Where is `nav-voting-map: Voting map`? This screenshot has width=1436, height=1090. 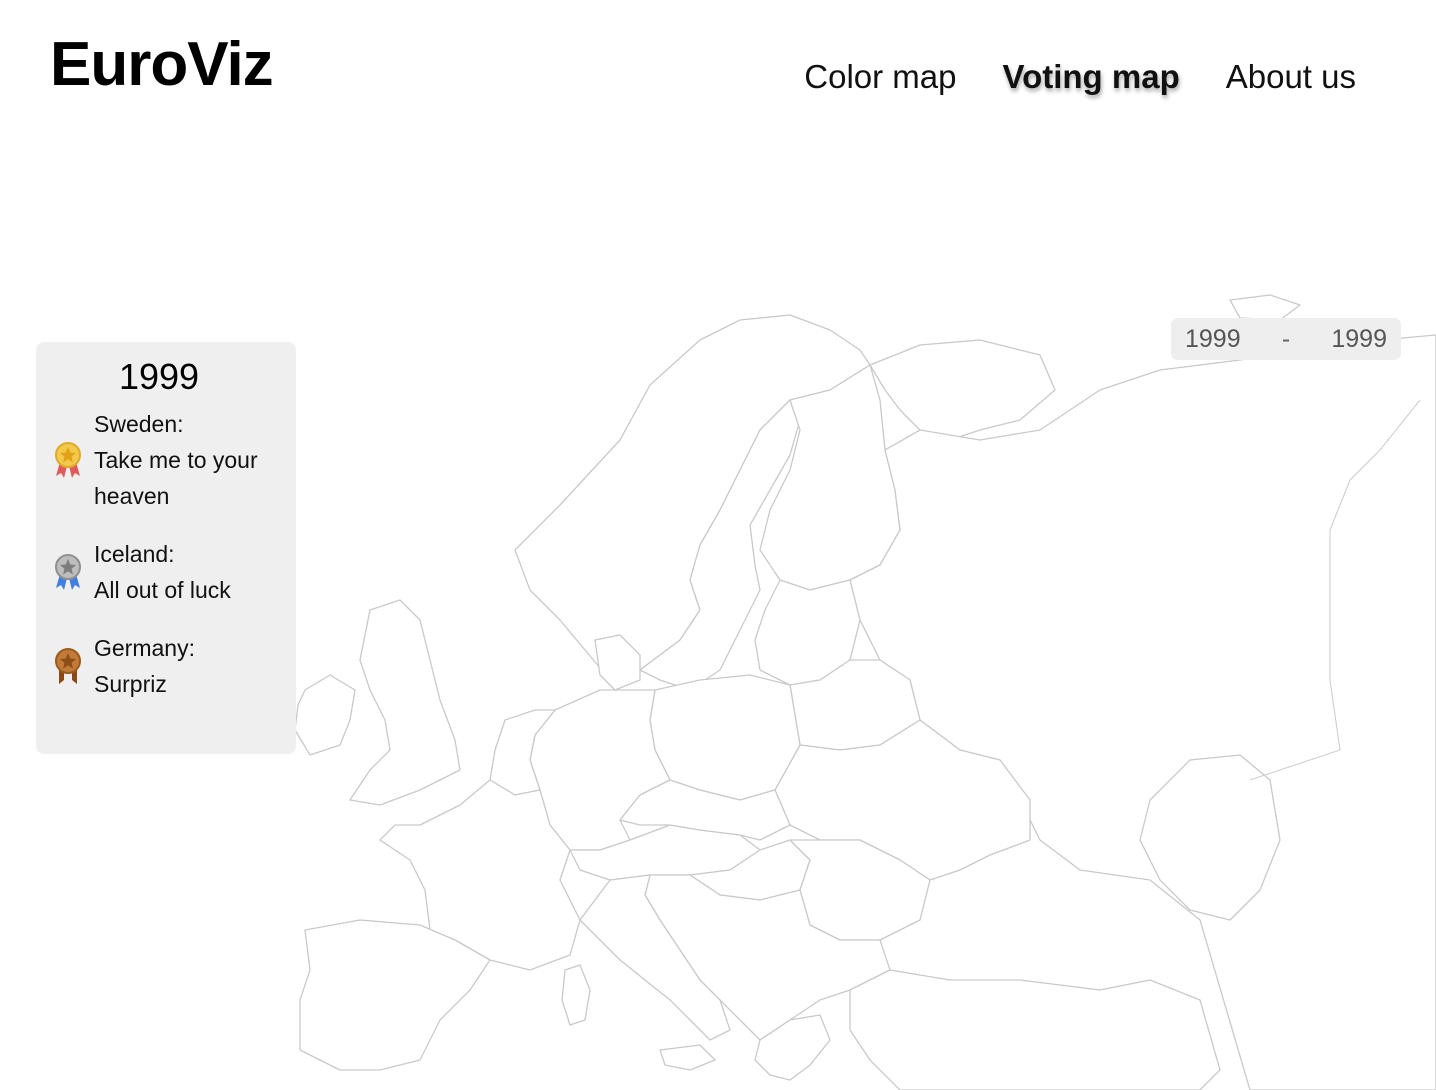 nav-voting-map: Voting map is located at coordinates (1091, 77).